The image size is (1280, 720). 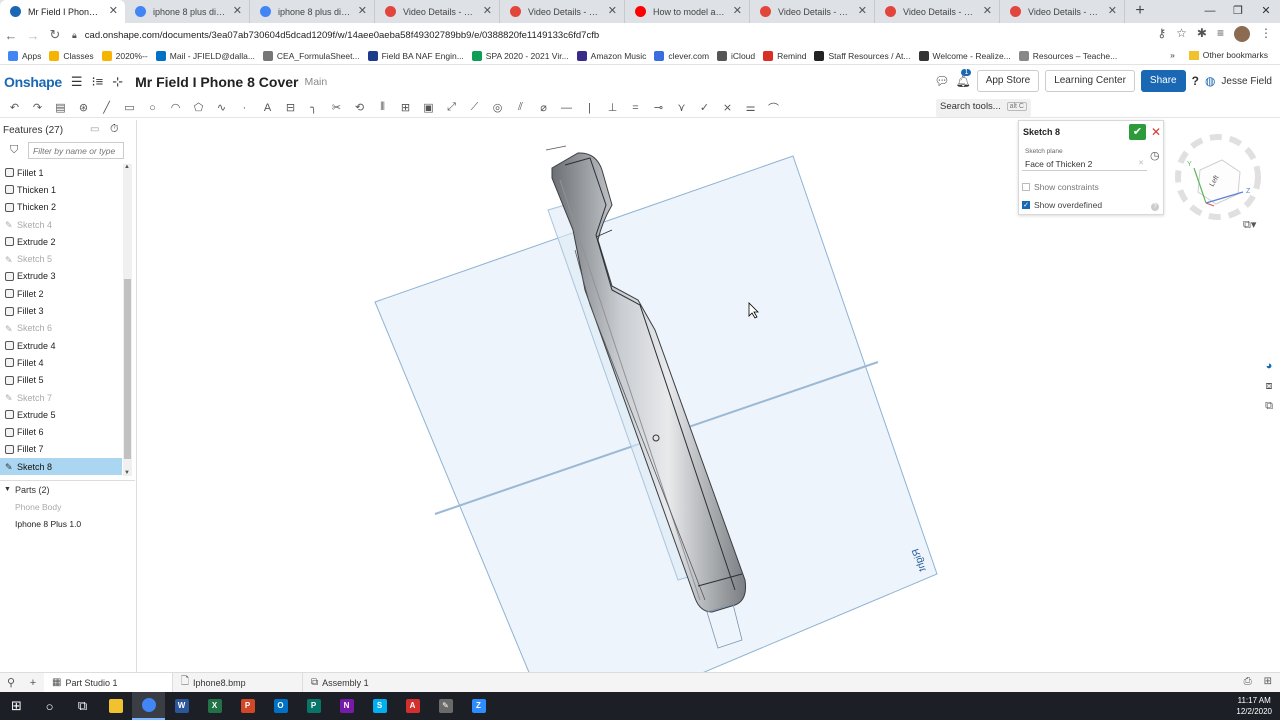 I want to click on bookmark-star-icon: ☆, so click(x=1181, y=34).